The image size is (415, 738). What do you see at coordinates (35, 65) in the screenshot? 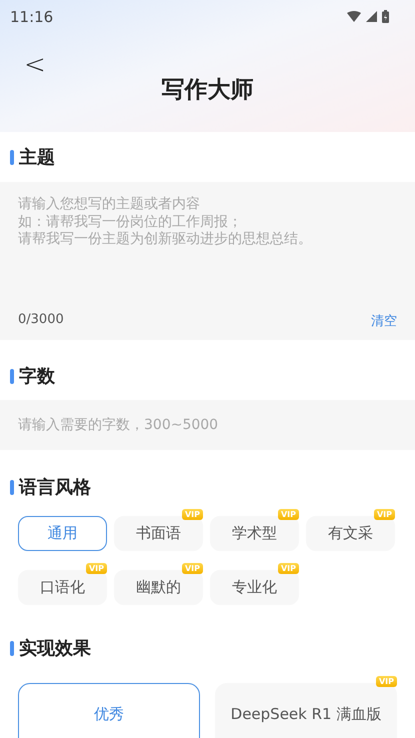
I see `back-button: <` at bounding box center [35, 65].